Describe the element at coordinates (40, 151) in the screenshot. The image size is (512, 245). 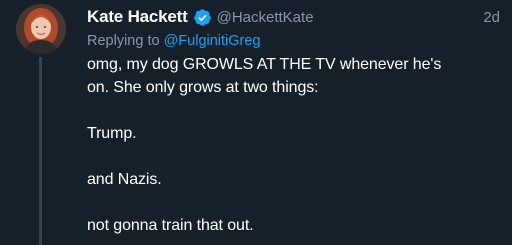
I see `thread-connector-line` at that location.